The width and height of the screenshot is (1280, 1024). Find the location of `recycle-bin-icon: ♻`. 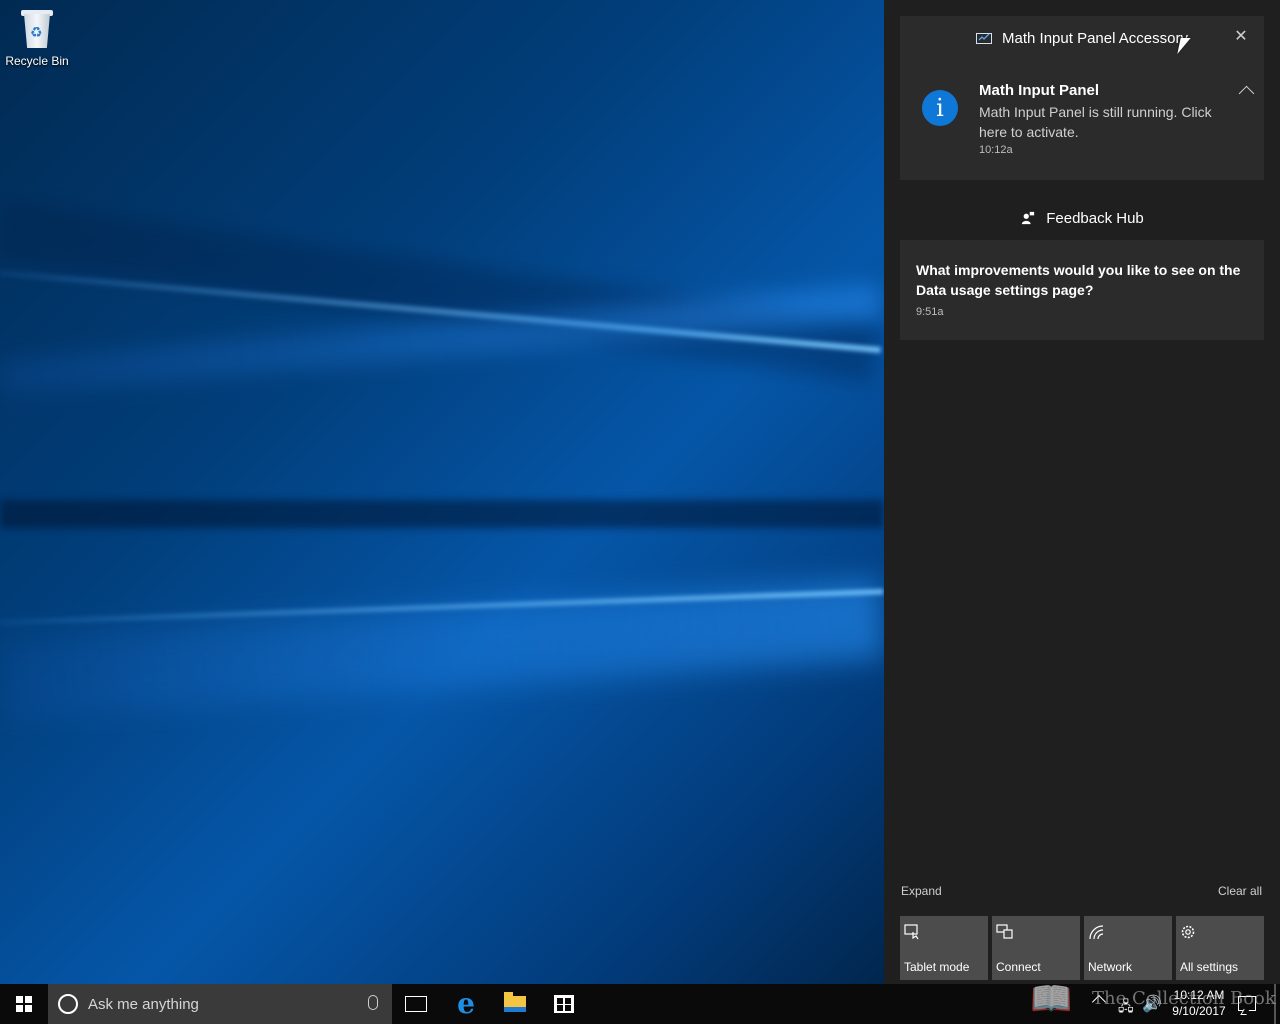

recycle-bin-icon: ♻ is located at coordinates (37, 28).